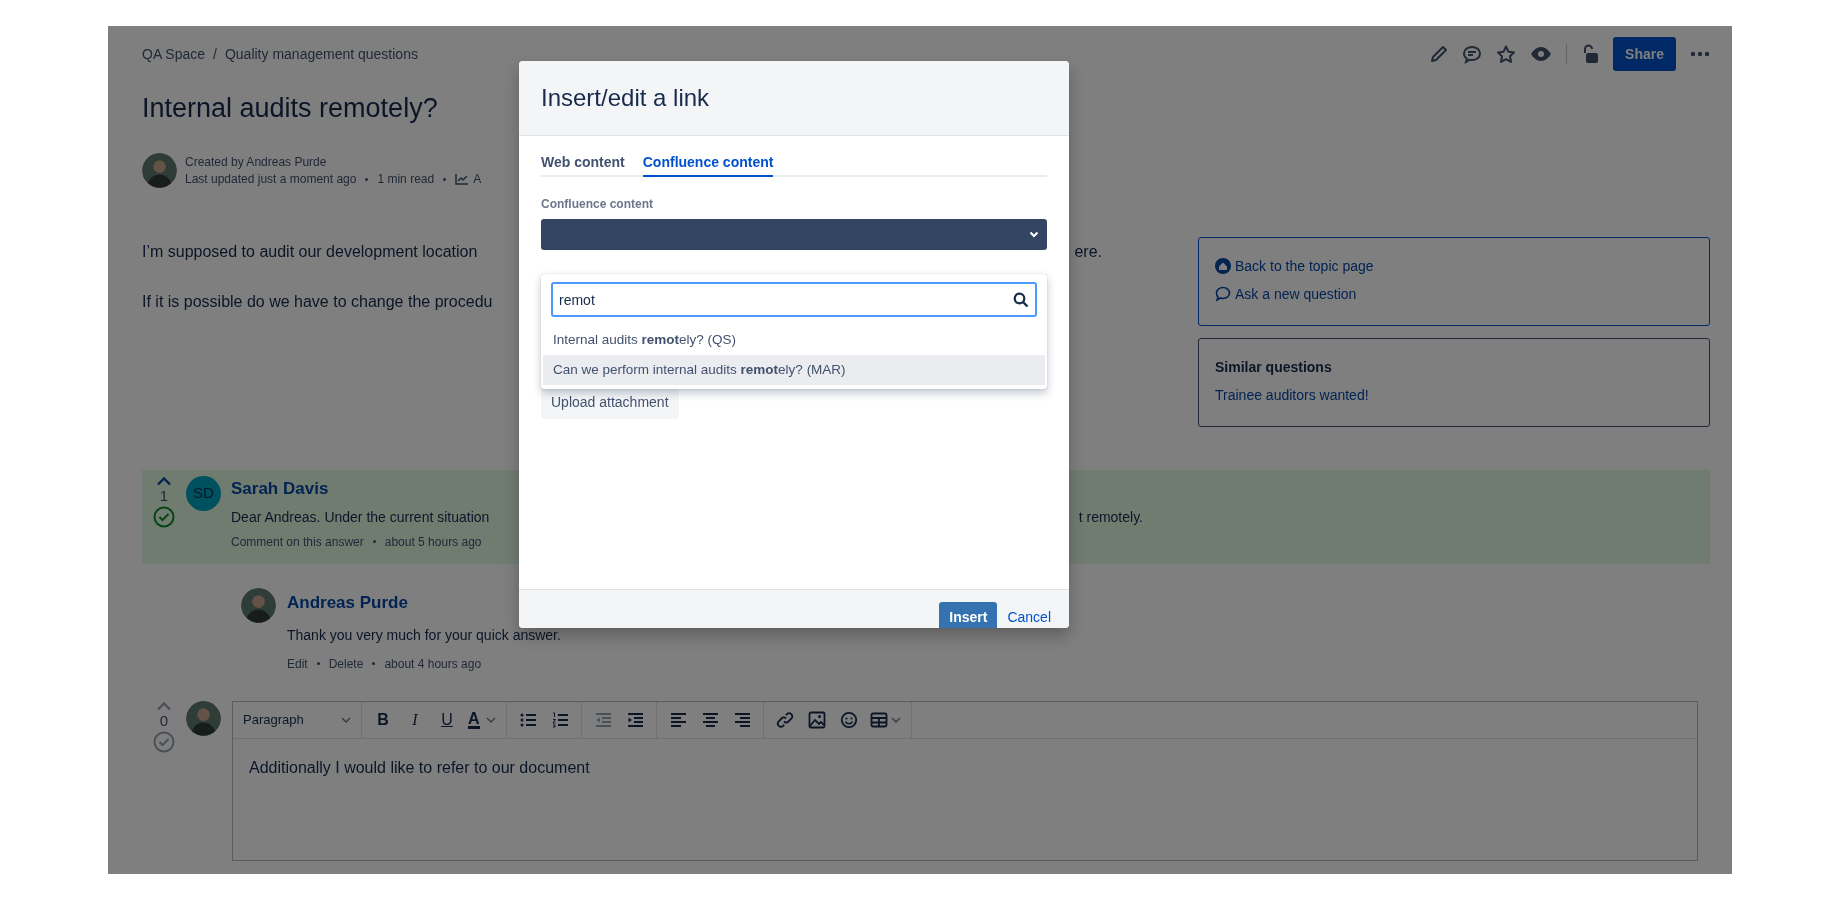  What do you see at coordinates (625, 98) in the screenshot?
I see `dialog-title: Insert/edit a link` at bounding box center [625, 98].